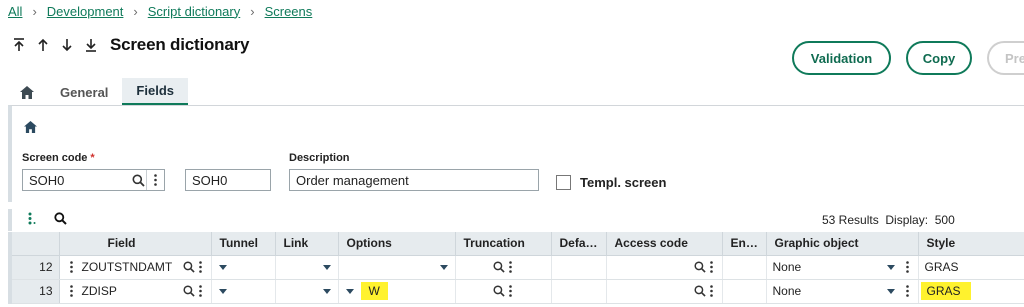 The height and width of the screenshot is (307, 1024). Describe the element at coordinates (99, 291) in the screenshot. I see `field-value: ZDISP` at that location.